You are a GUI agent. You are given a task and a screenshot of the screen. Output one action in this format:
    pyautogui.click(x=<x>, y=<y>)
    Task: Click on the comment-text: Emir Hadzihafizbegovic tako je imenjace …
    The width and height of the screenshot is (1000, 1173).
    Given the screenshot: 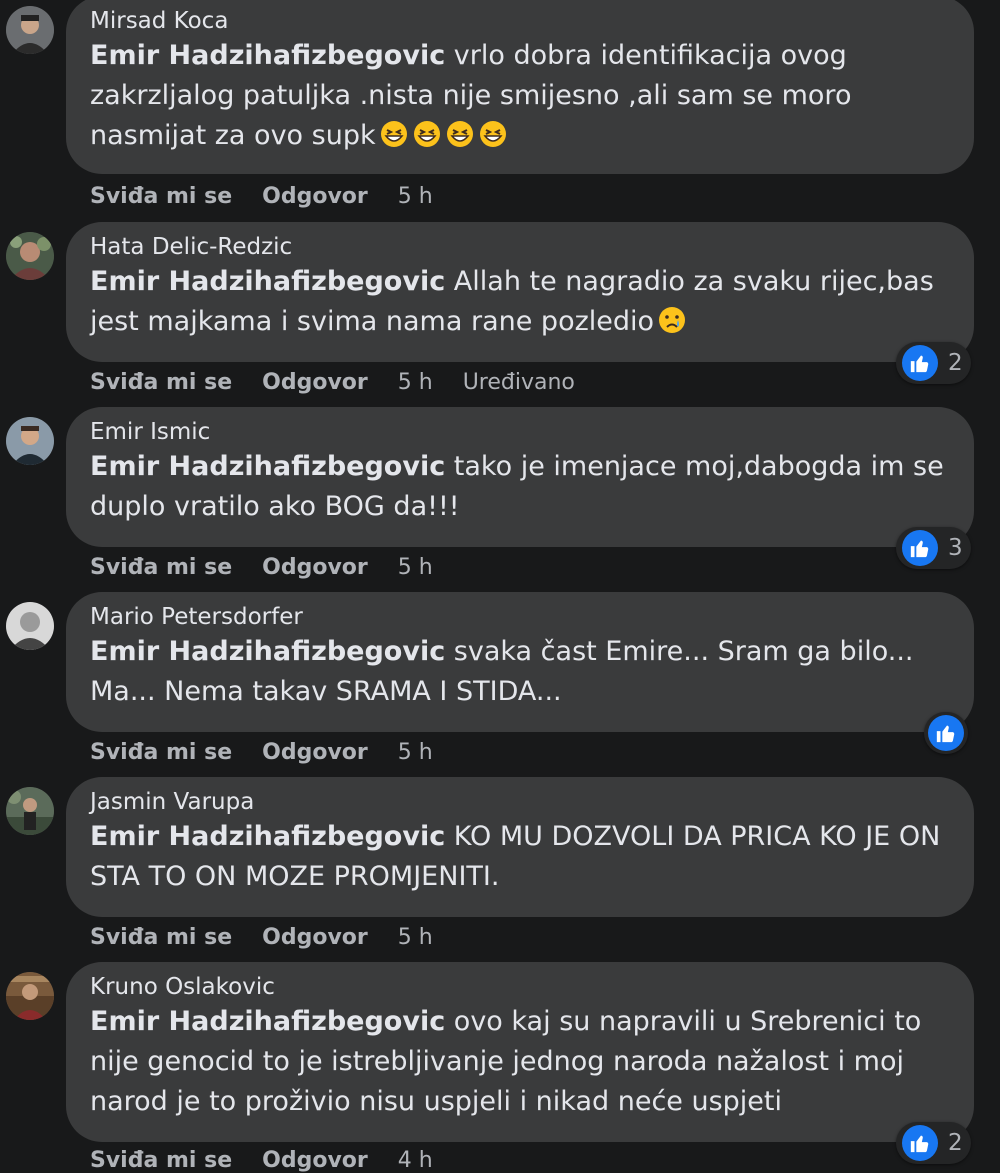 What is the action you would take?
    pyautogui.click(x=522, y=487)
    